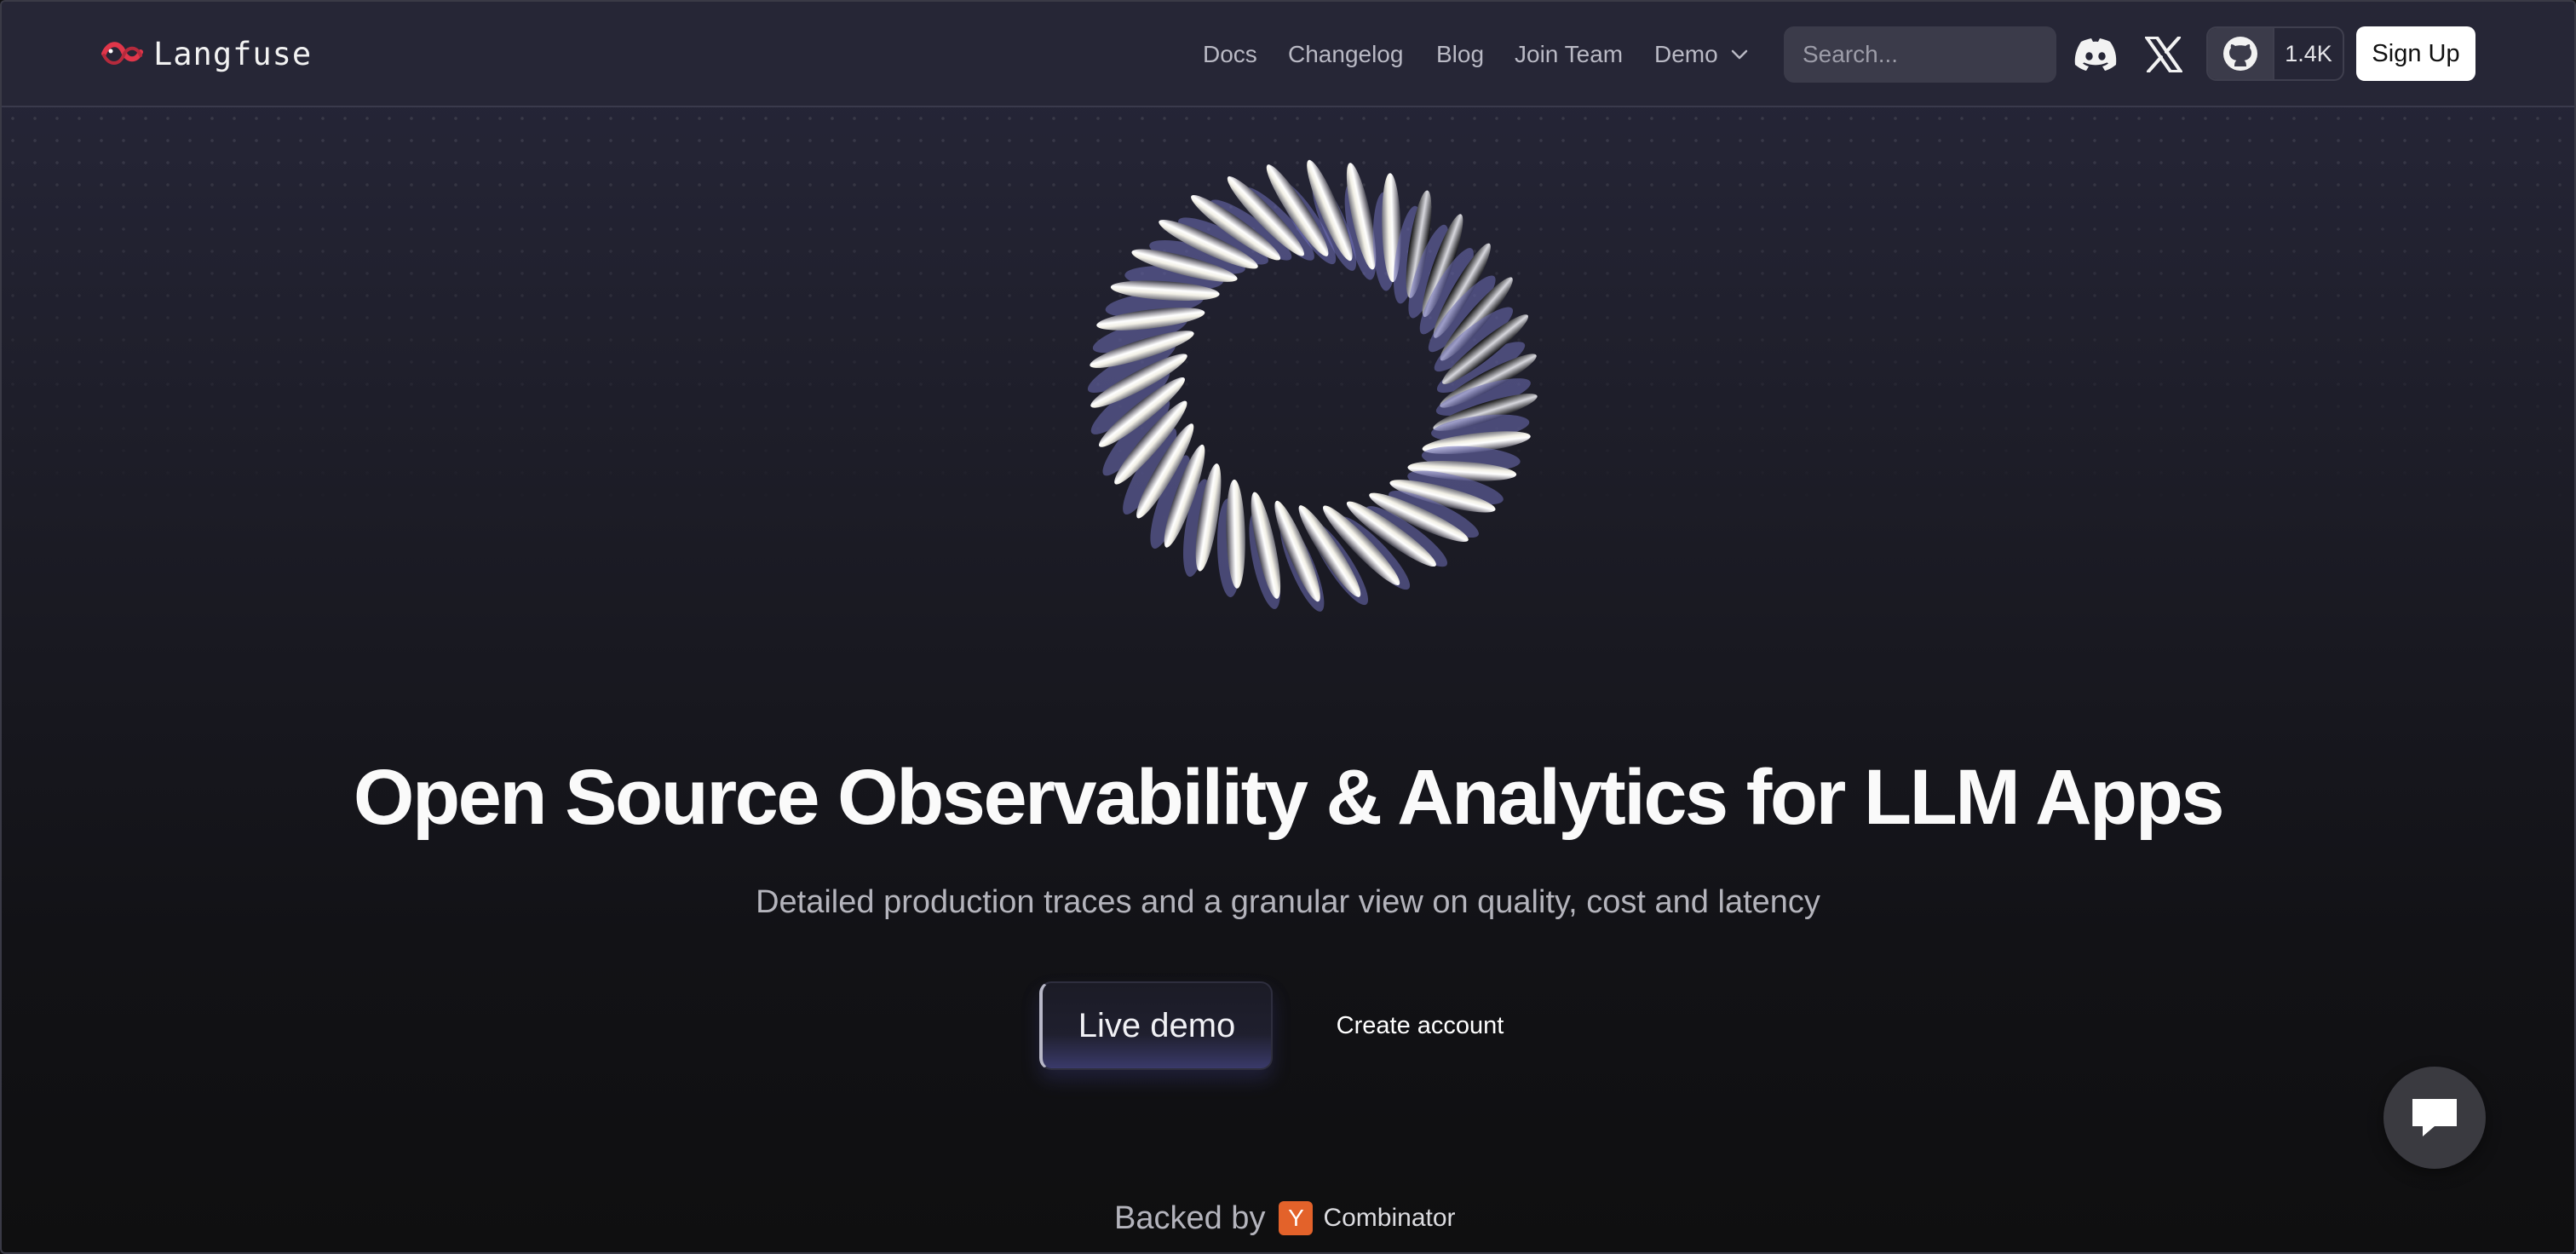  What do you see at coordinates (1390, 1218) in the screenshot?
I see `y-combinator-name: Combinator` at bounding box center [1390, 1218].